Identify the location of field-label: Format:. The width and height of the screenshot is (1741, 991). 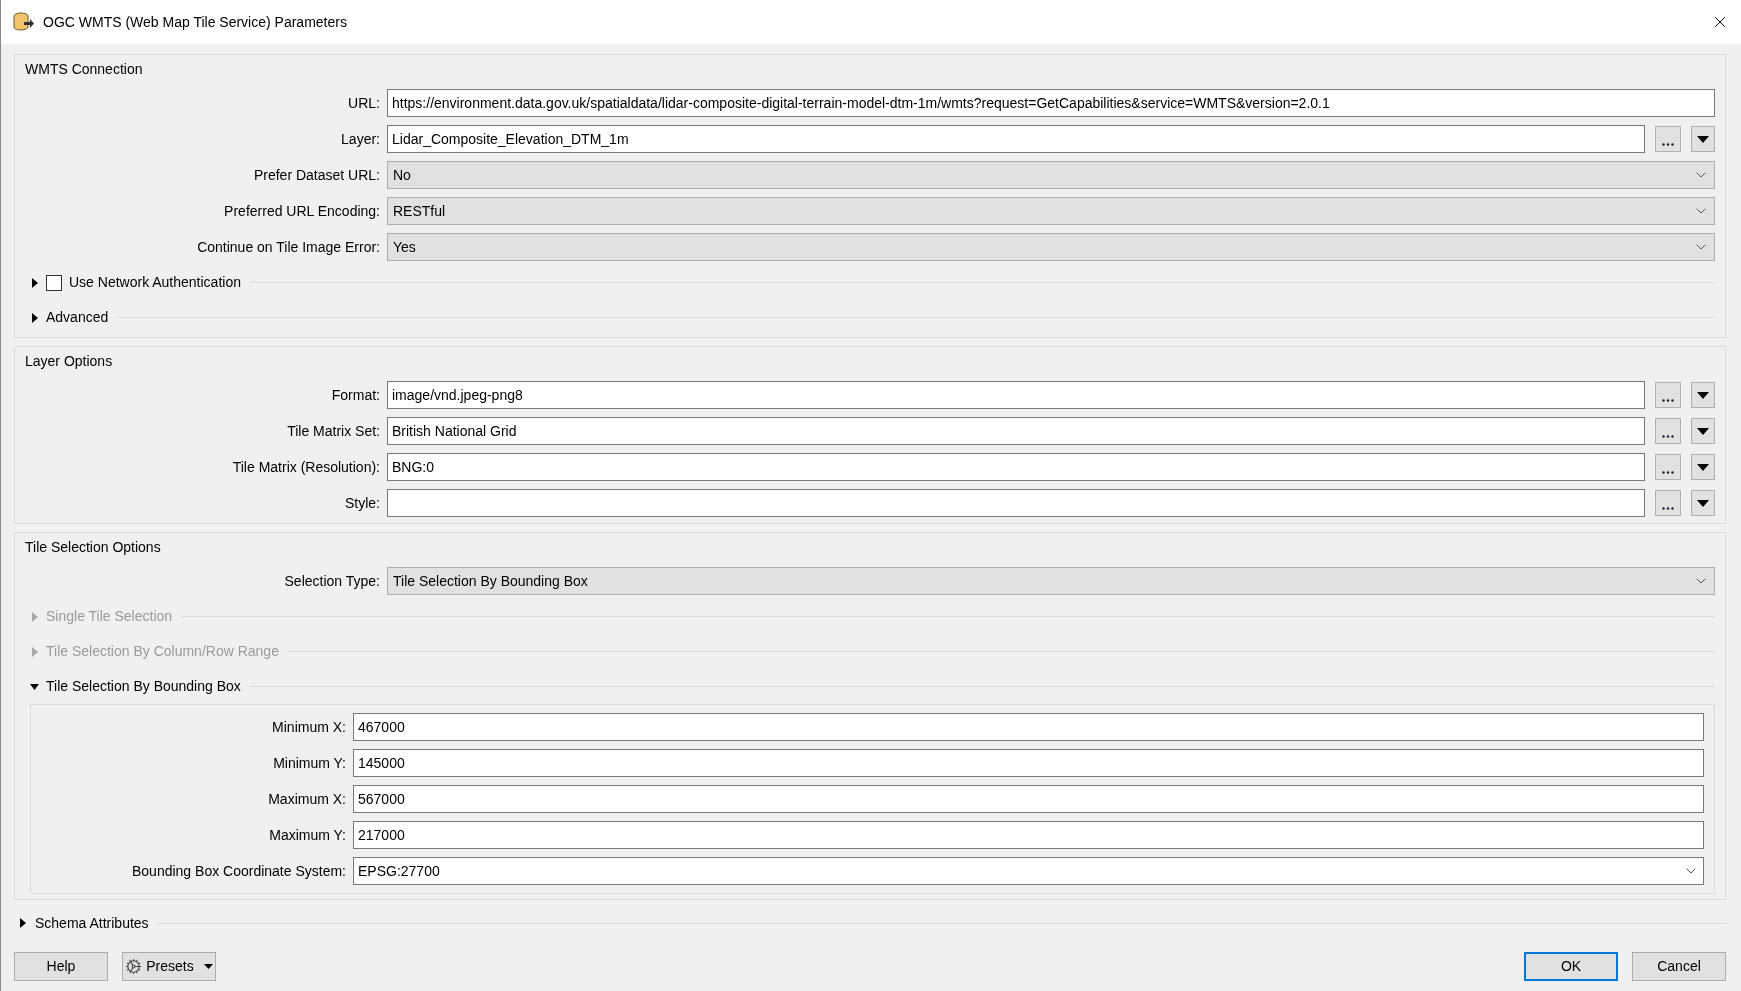
(355, 395).